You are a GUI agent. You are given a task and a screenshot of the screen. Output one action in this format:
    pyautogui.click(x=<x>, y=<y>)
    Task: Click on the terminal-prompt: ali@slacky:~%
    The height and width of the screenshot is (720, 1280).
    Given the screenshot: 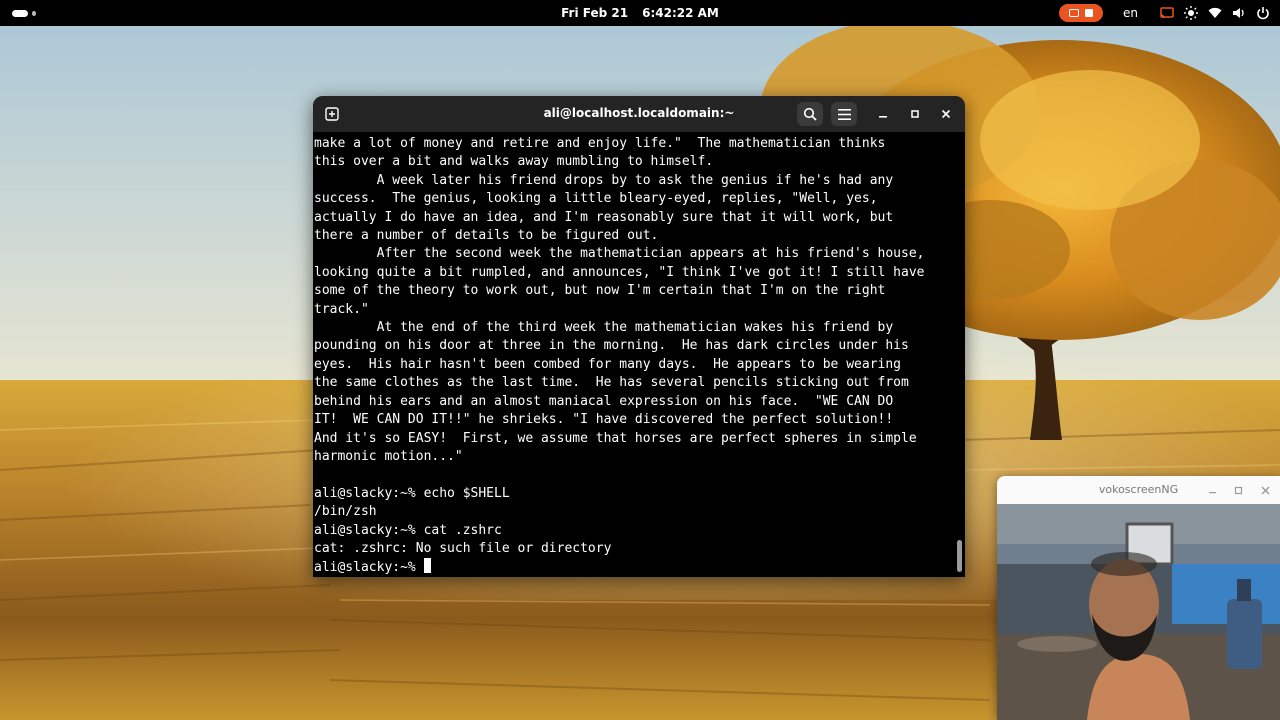 What is the action you would take?
    pyautogui.click(x=369, y=567)
    